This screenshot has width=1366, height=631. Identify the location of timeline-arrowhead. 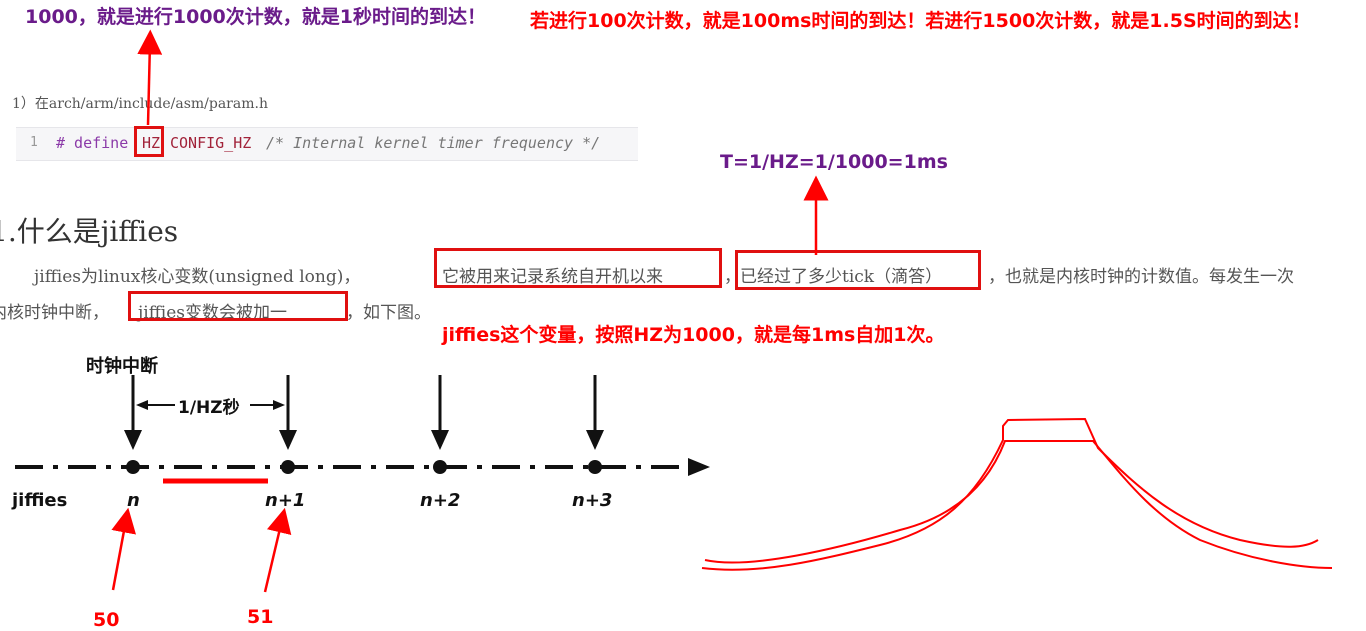
(699, 467).